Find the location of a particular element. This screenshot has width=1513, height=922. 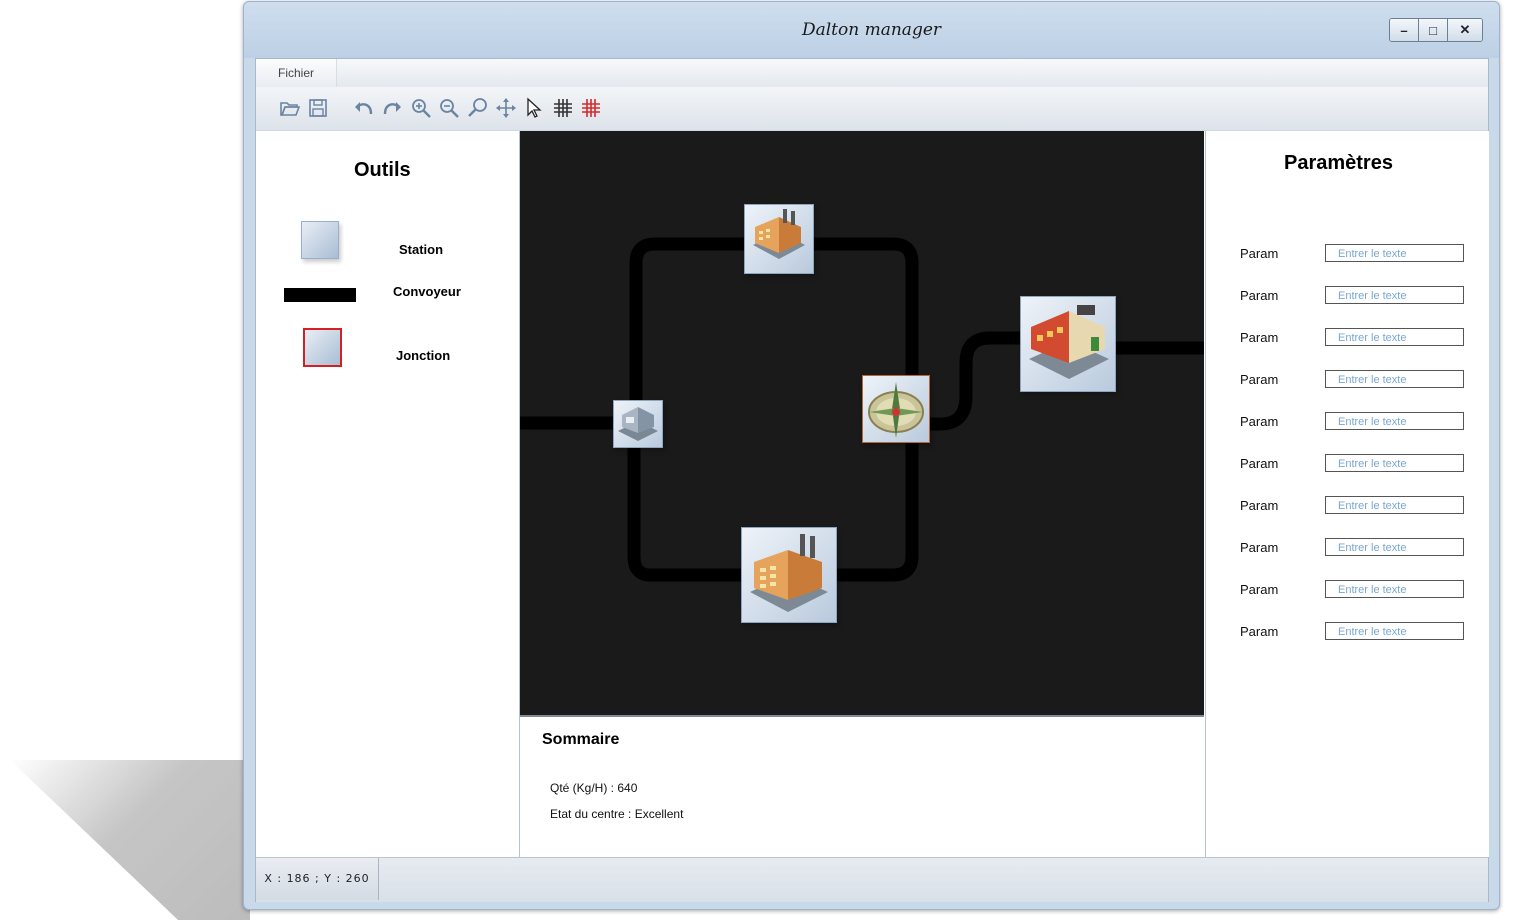

tools-panel: Outils Station Convoyeur Jonction is located at coordinates (388, 494).